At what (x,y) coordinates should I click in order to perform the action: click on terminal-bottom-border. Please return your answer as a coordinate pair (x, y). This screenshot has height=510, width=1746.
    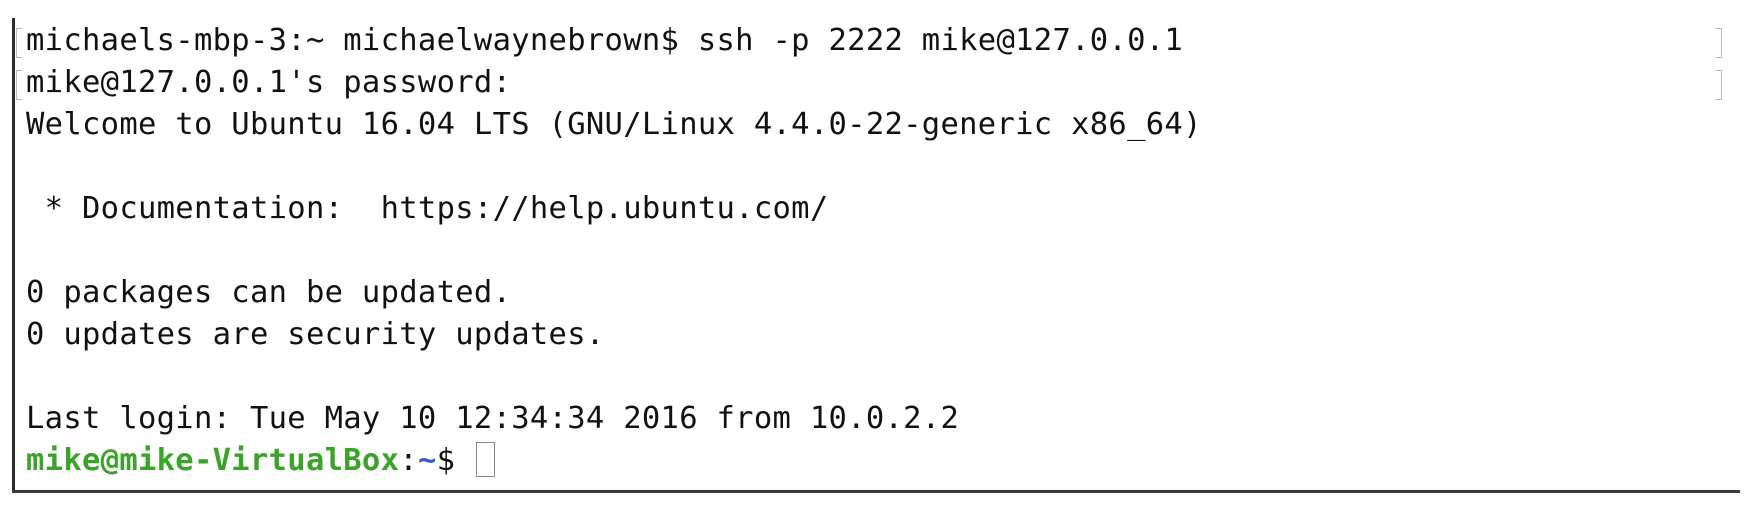
    Looking at the image, I should click on (876, 491).